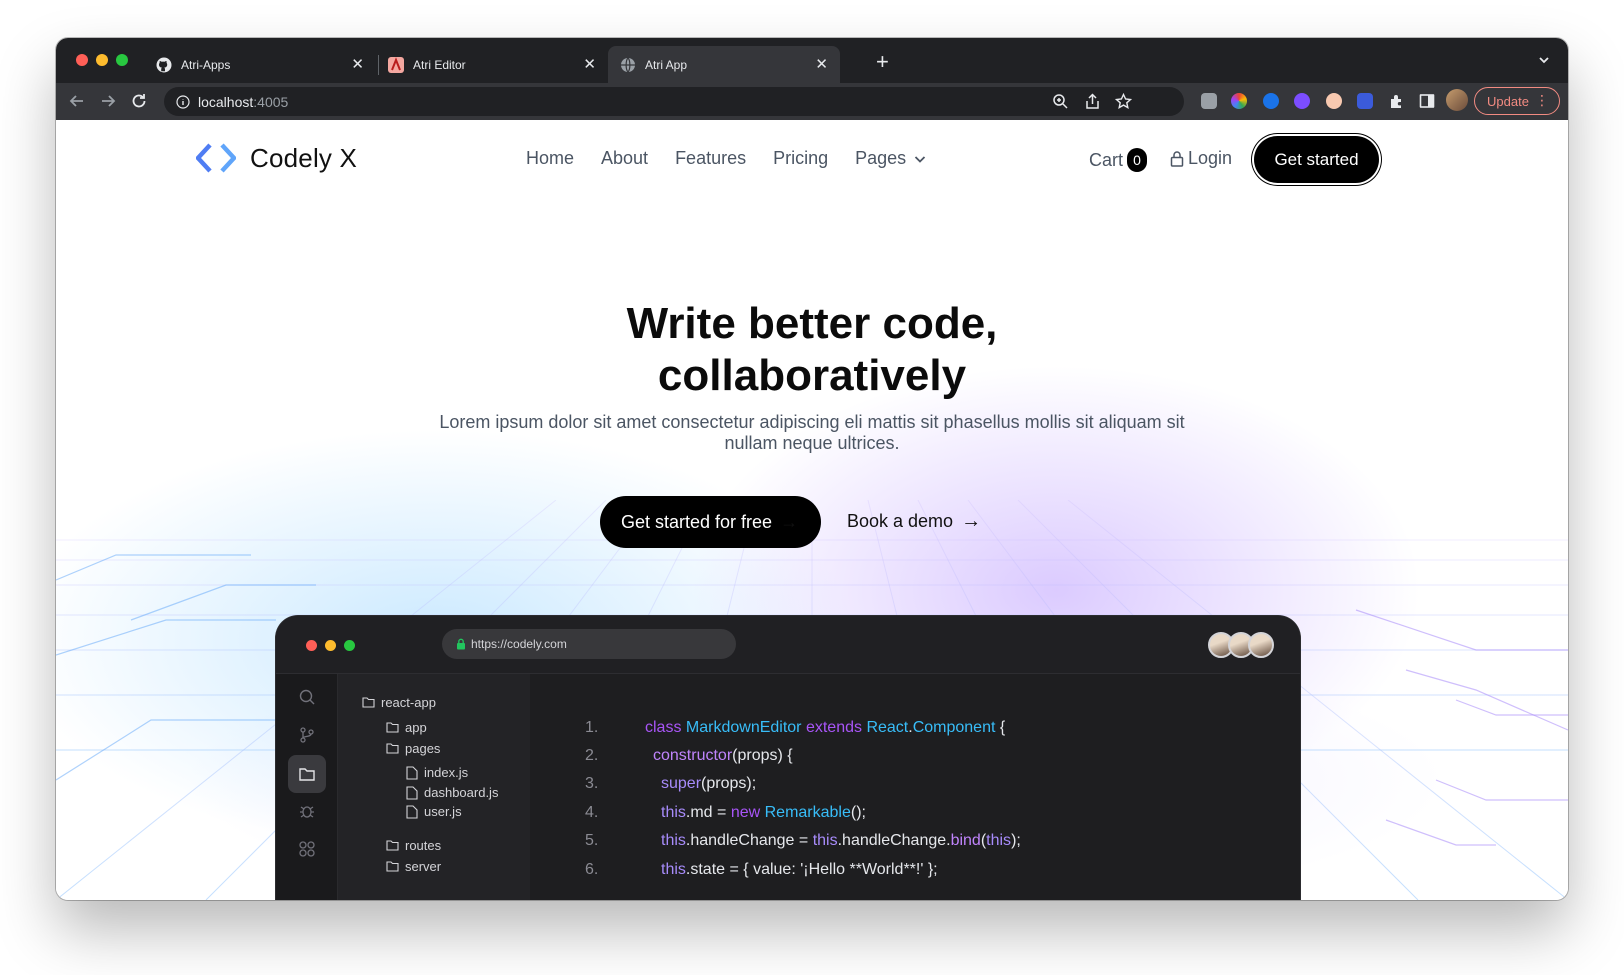  I want to click on site-info-icon, so click(183, 101).